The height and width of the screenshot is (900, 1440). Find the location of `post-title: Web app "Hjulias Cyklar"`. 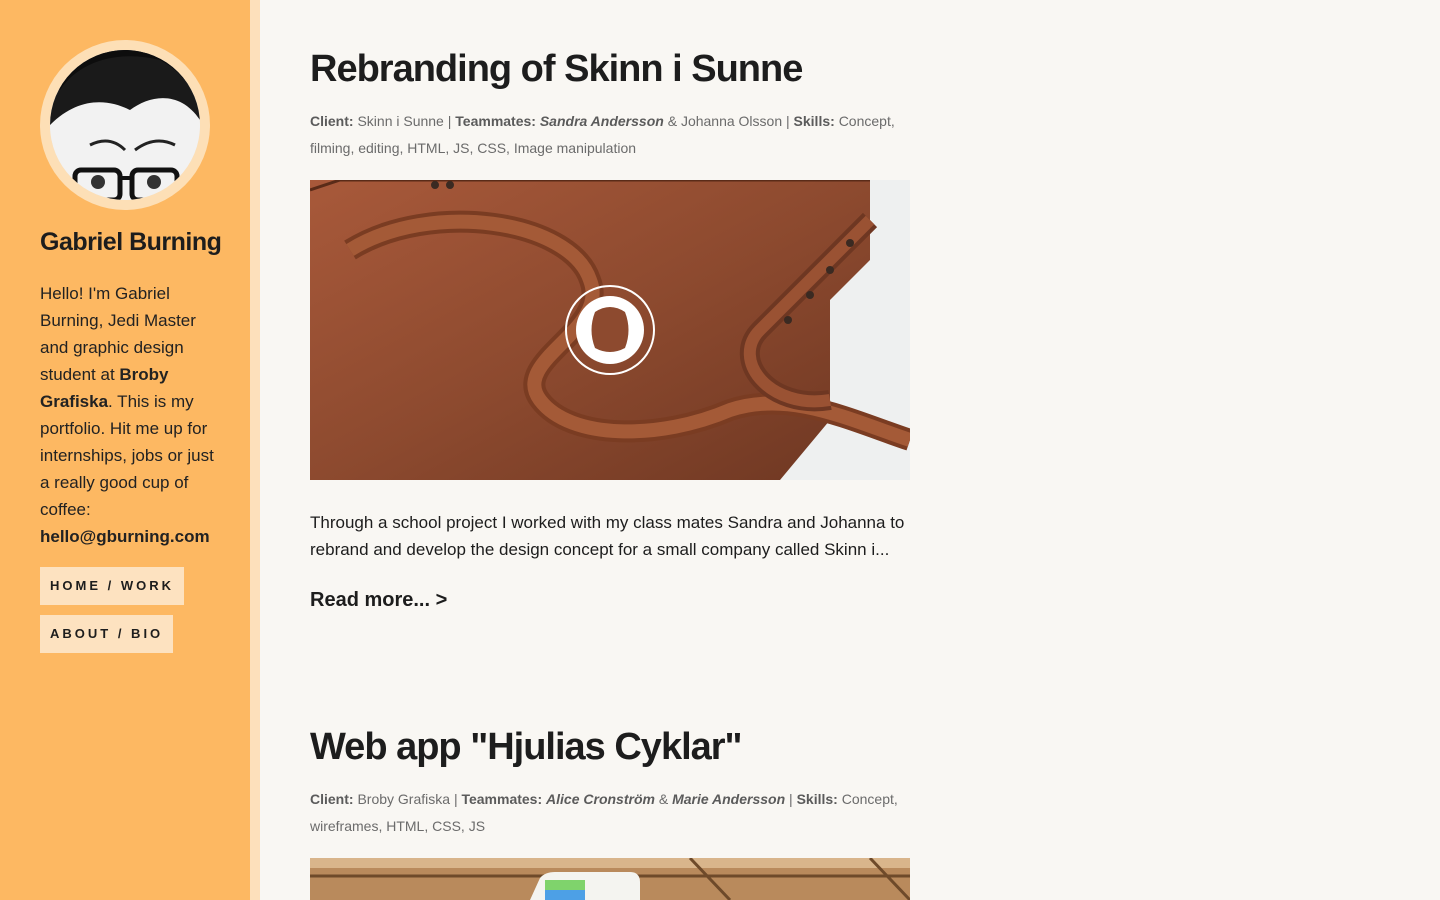

post-title: Web app "Hjulias Cyklar" is located at coordinates (526, 747).